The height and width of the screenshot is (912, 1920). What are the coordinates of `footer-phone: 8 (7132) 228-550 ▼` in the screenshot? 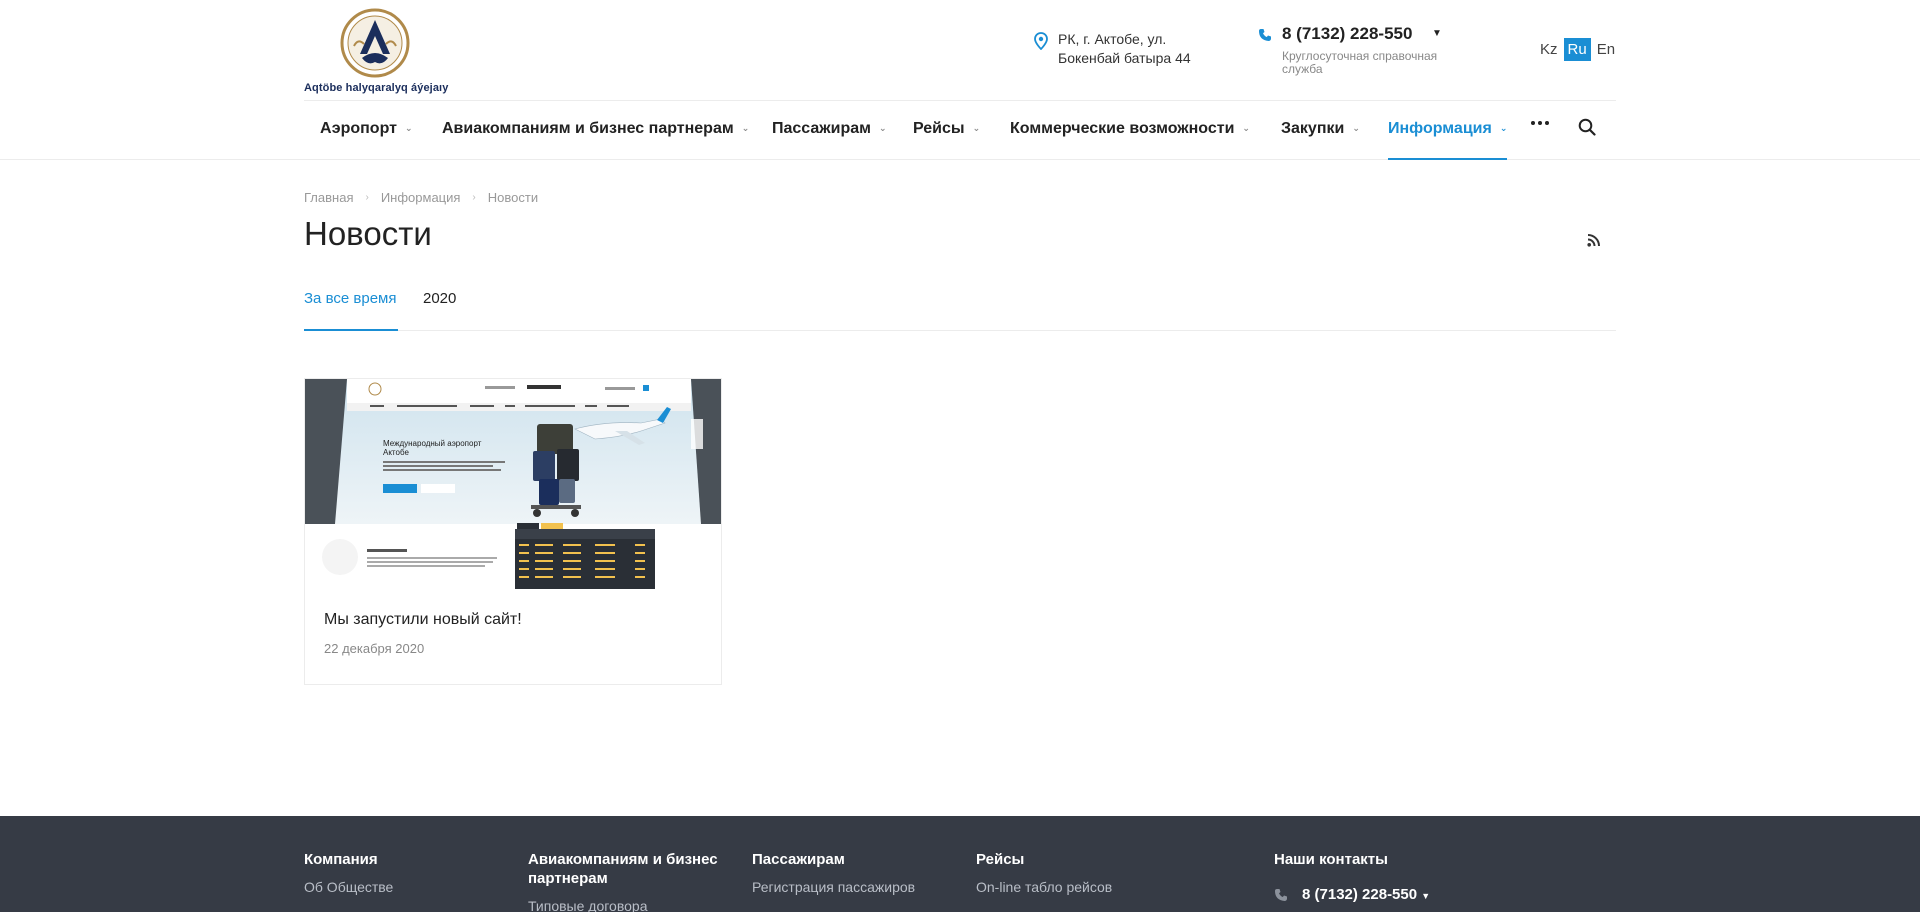 It's located at (1366, 894).